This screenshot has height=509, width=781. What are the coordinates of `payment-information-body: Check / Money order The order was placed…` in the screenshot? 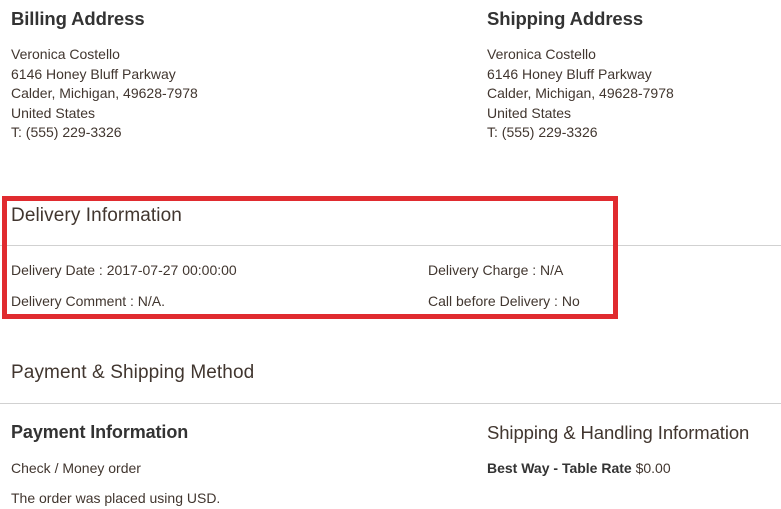 It's located at (231, 483).